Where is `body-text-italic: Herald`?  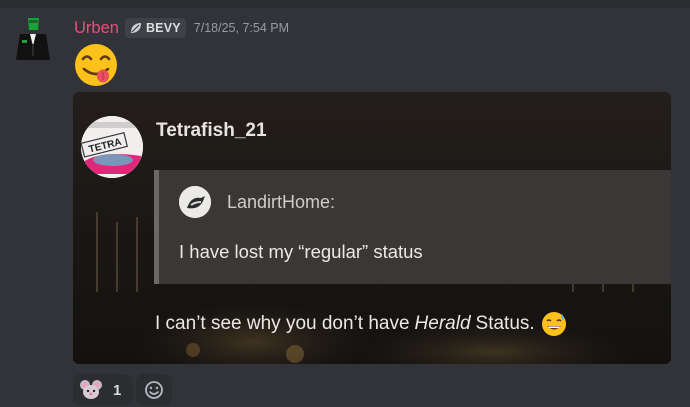 body-text-italic: Herald is located at coordinates (442, 323).